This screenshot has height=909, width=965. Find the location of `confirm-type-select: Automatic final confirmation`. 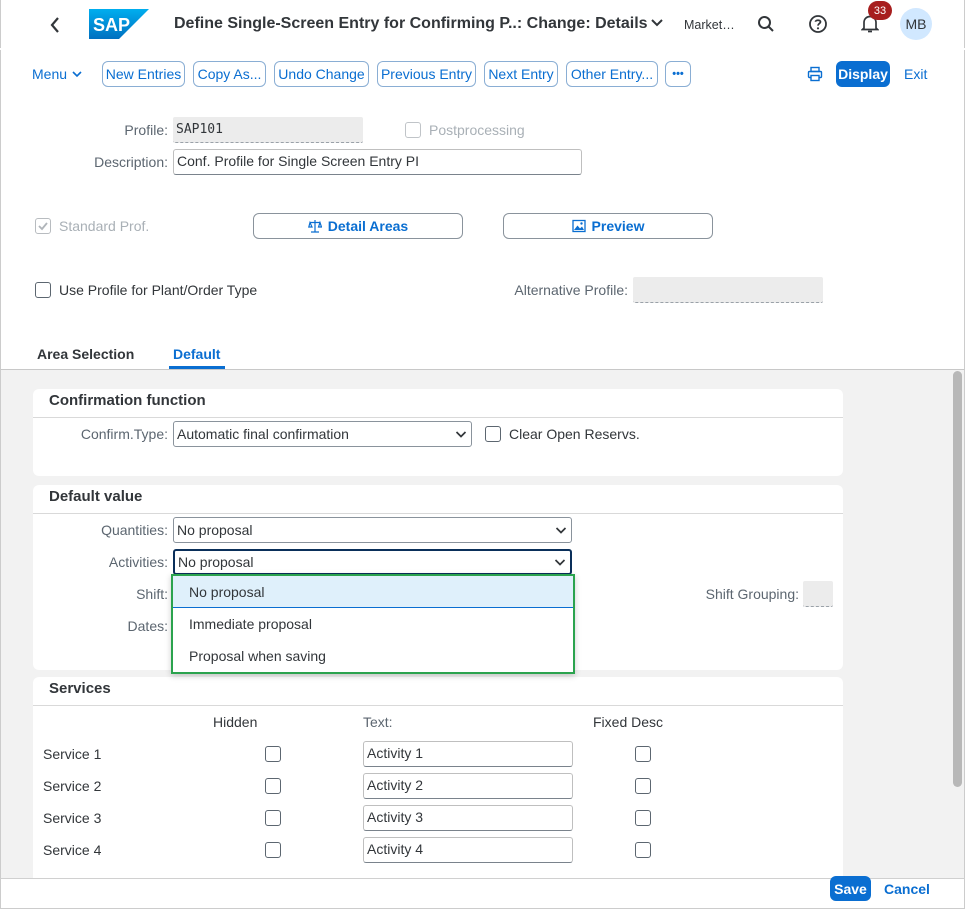

confirm-type-select: Automatic final confirmation is located at coordinates (322, 434).